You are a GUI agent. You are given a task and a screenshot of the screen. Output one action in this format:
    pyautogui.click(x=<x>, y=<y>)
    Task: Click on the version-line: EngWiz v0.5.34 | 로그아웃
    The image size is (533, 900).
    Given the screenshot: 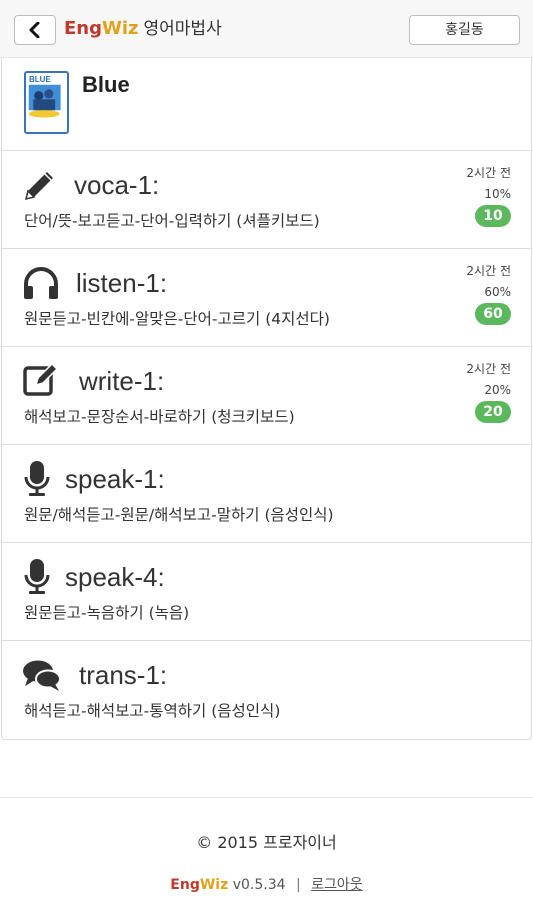 What is the action you would take?
    pyautogui.click(x=266, y=884)
    